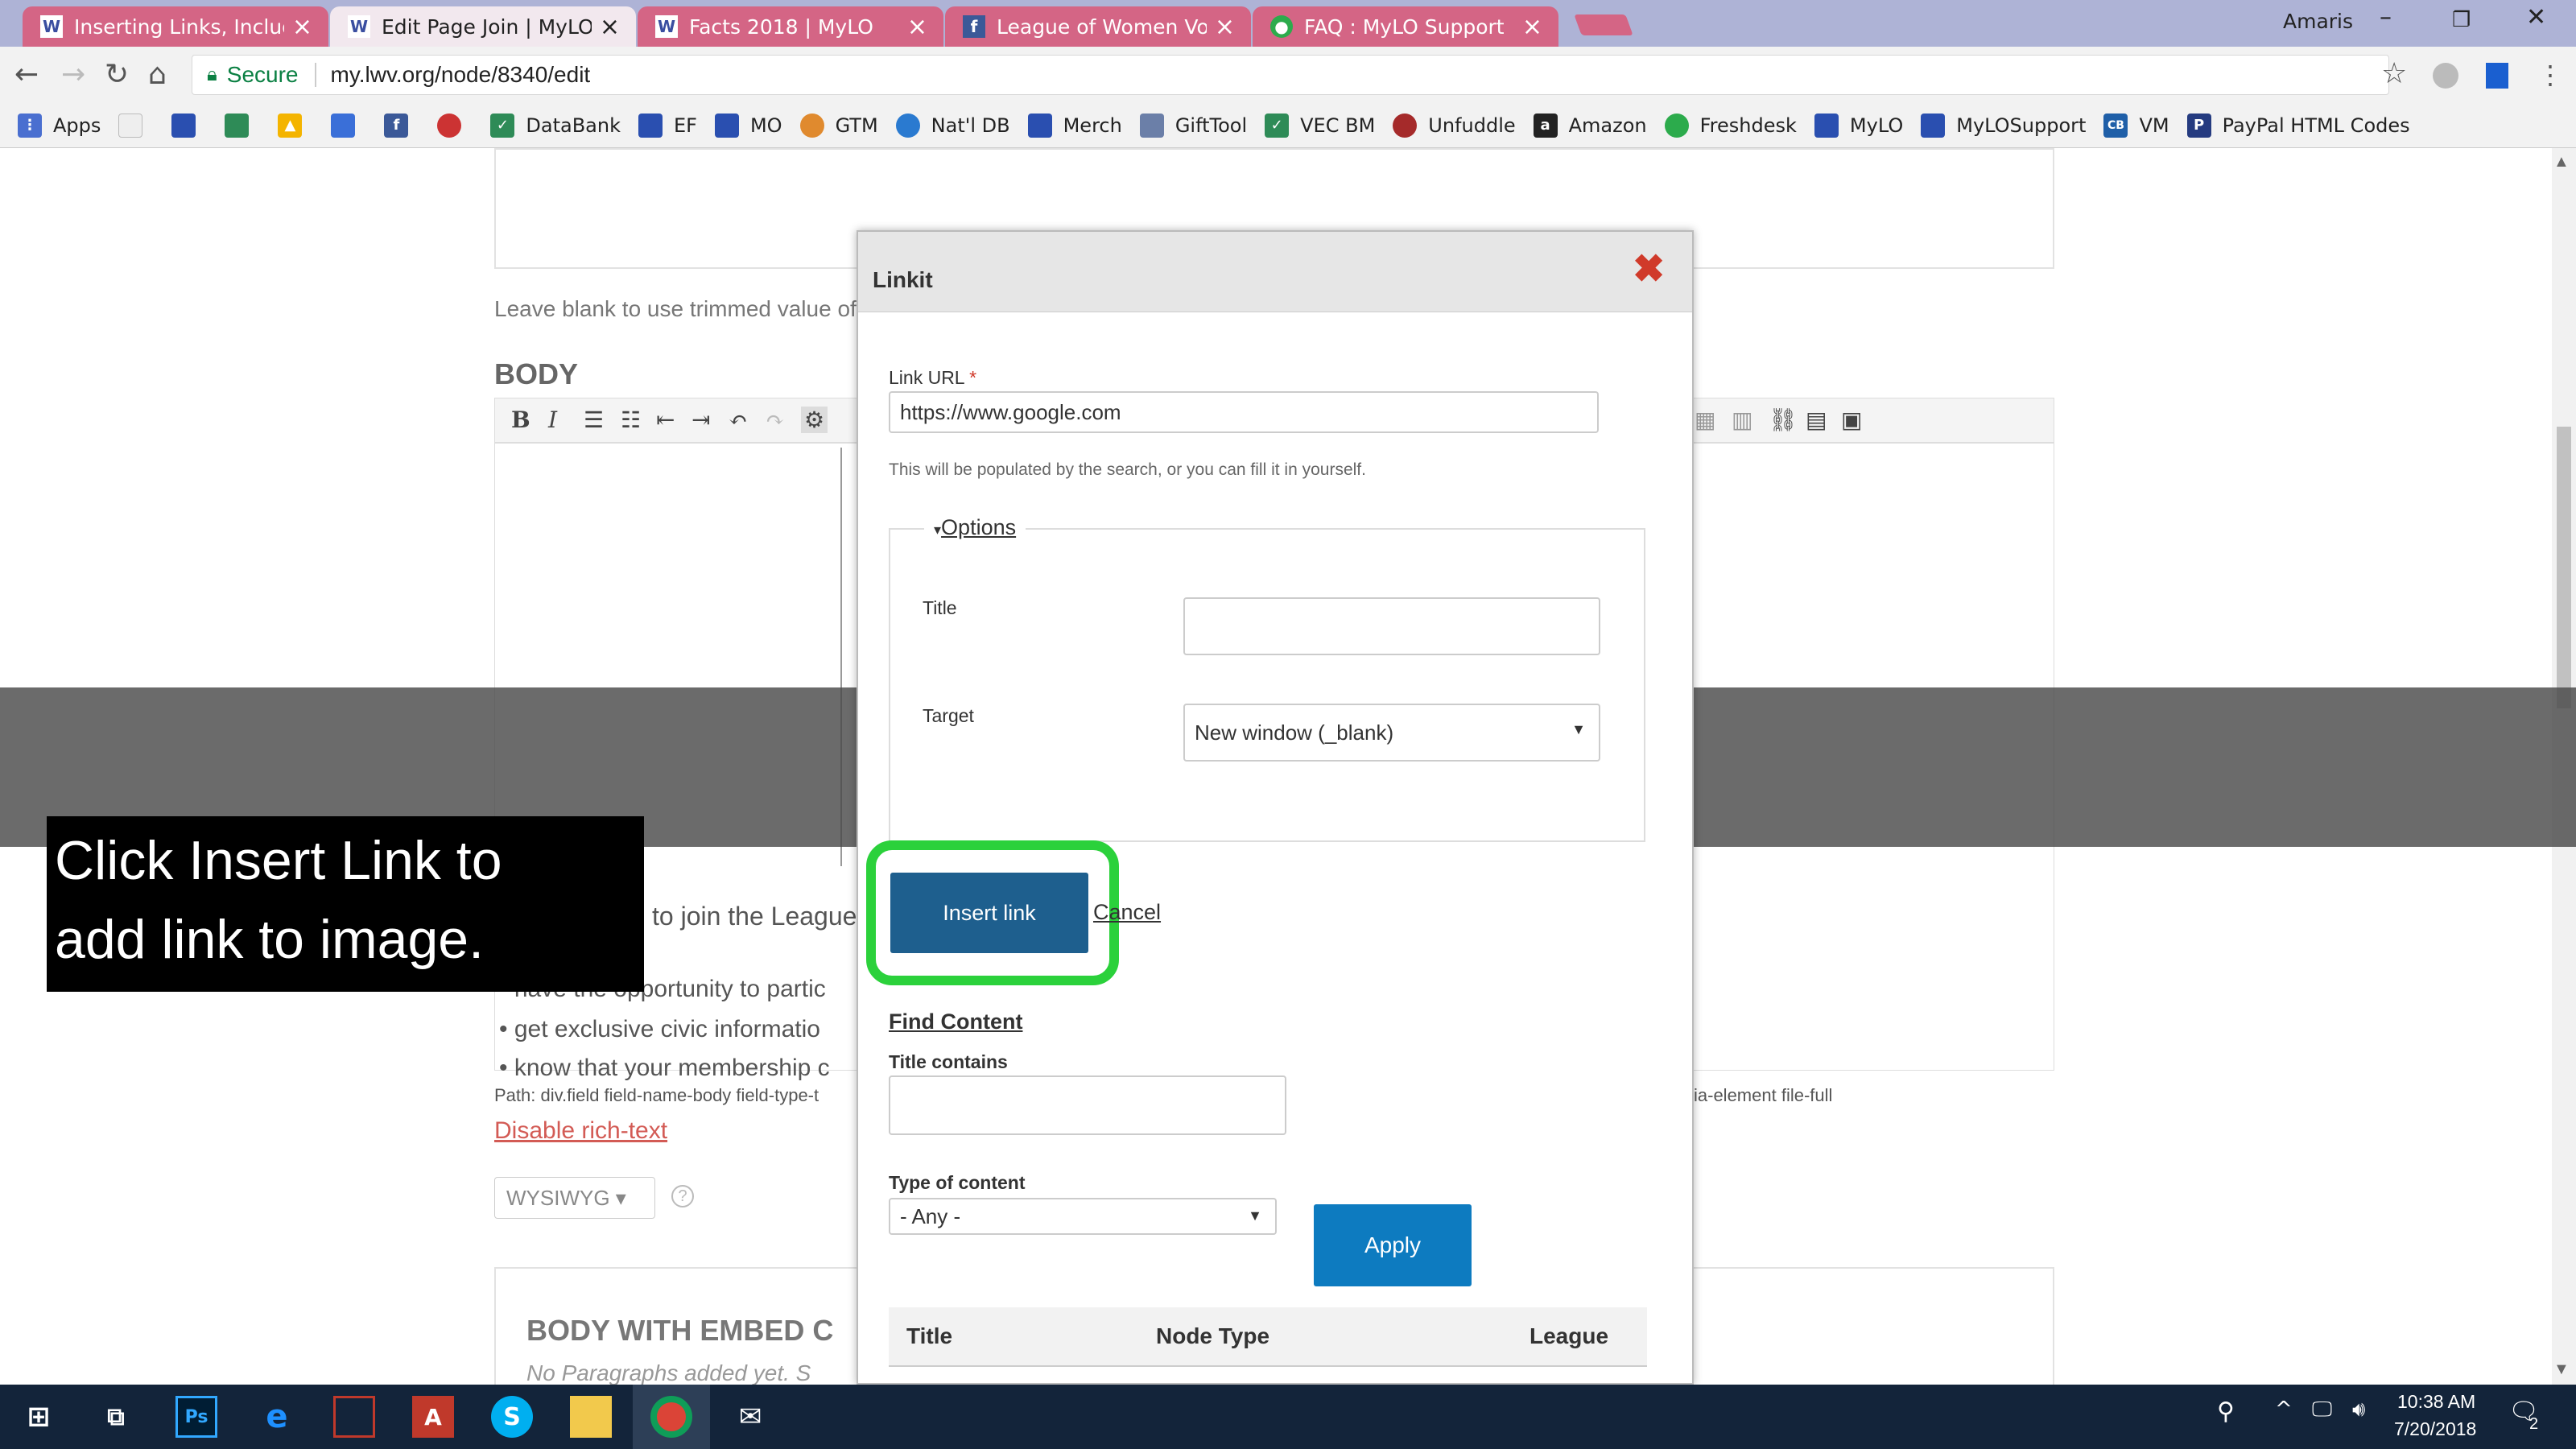 This screenshot has width=2576, height=1449. What do you see at coordinates (591, 1417) in the screenshot?
I see `file-explorer-icon` at bounding box center [591, 1417].